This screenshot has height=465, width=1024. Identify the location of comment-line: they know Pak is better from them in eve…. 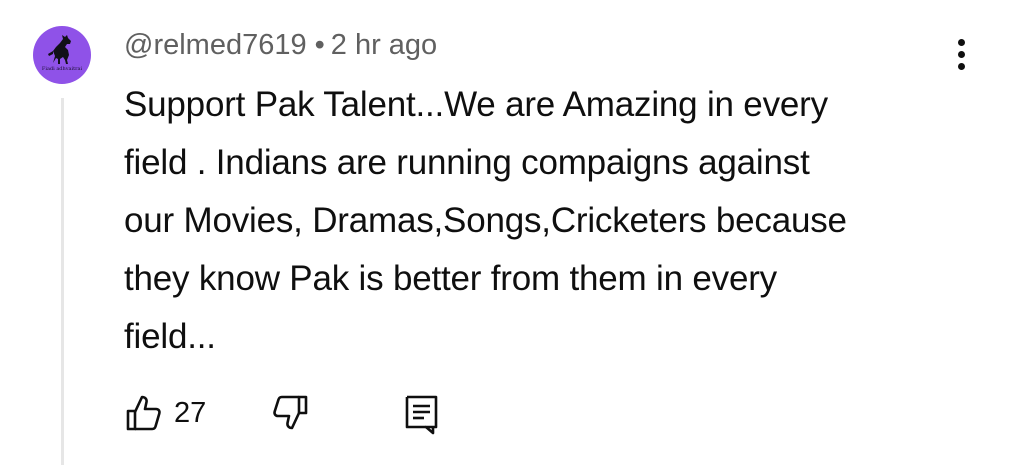
(450, 278).